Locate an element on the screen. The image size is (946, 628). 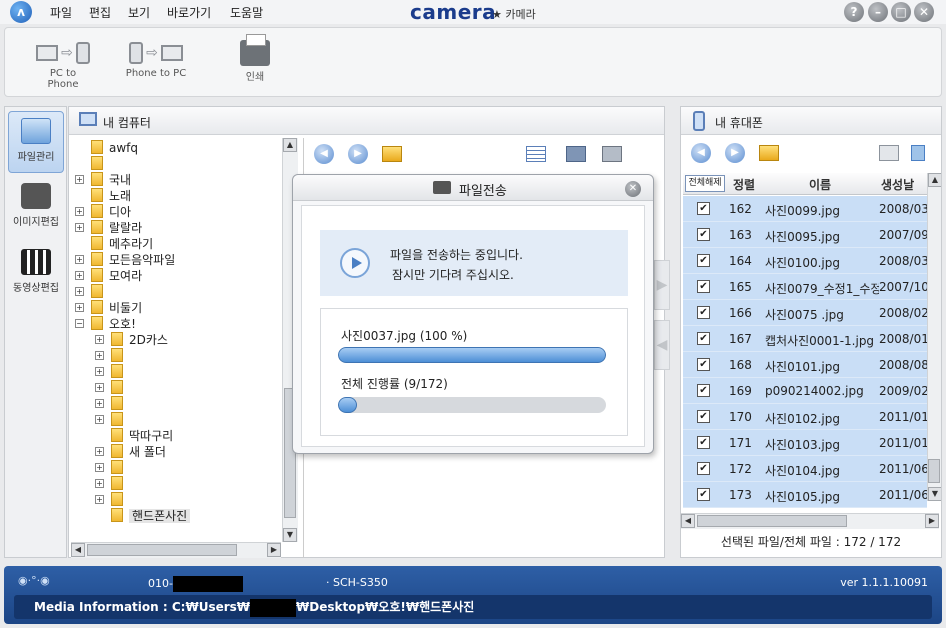
display-icon is located at coordinates (612, 154).